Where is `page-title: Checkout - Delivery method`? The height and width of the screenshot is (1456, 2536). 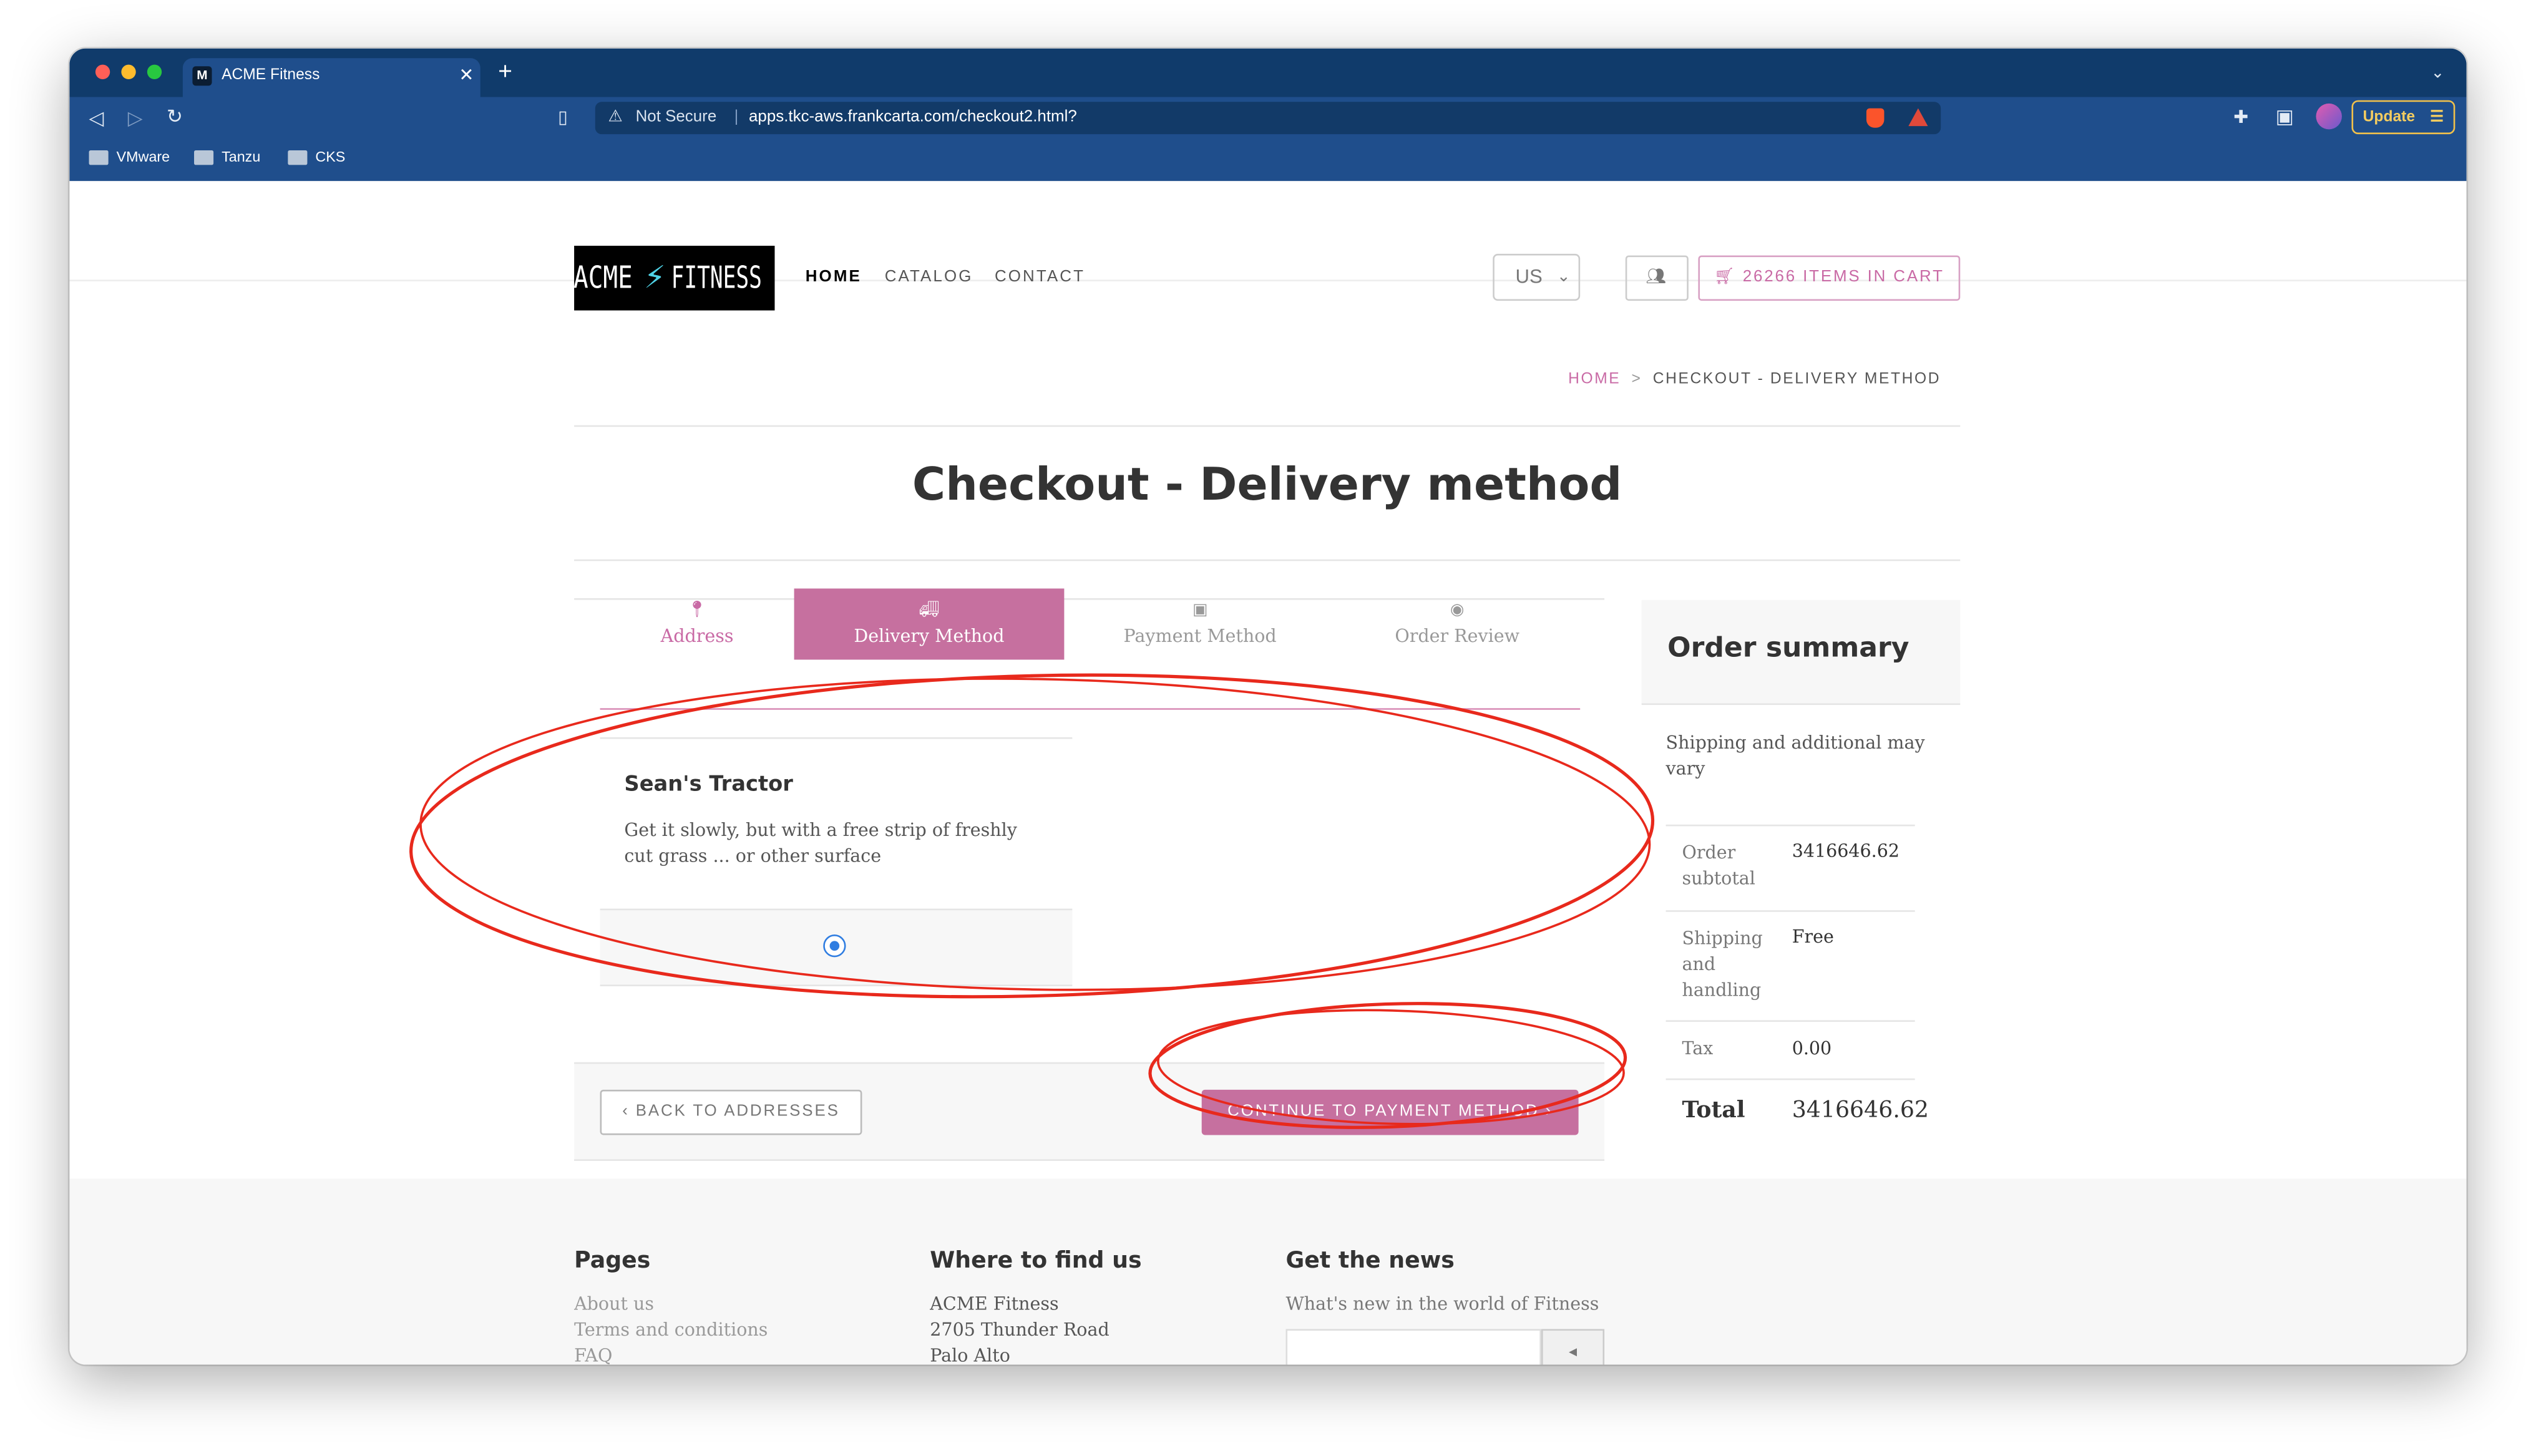 page-title: Checkout - Delivery method is located at coordinates (1267, 484).